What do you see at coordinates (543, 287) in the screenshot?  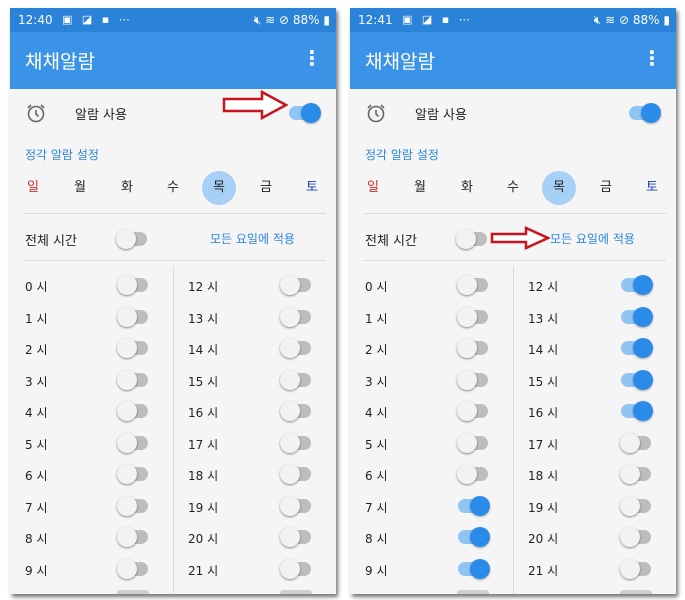 I see `hour-label: 12 시` at bounding box center [543, 287].